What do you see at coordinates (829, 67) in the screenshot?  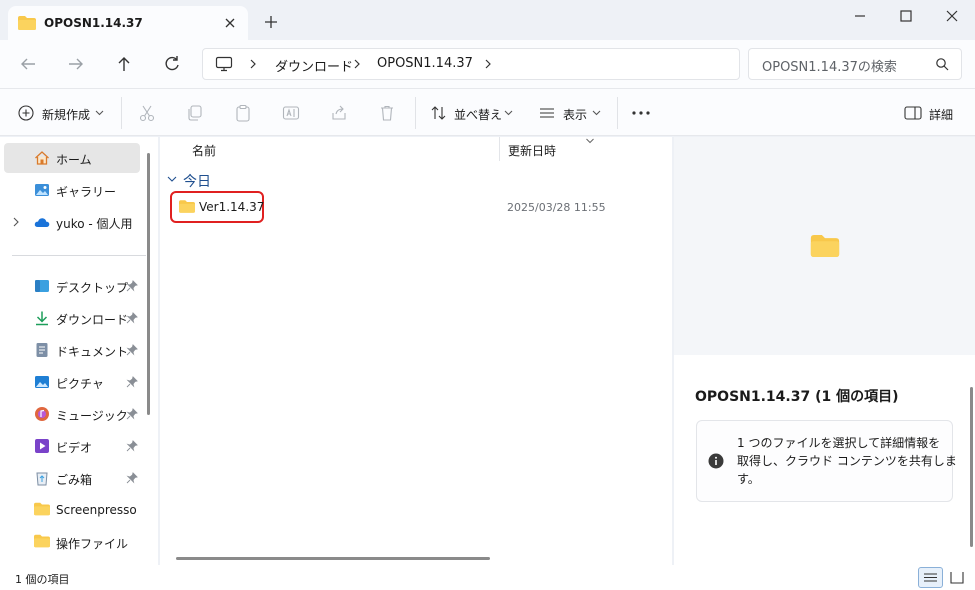 I see `search-placeholder: OPOSN1.14.37の検索` at bounding box center [829, 67].